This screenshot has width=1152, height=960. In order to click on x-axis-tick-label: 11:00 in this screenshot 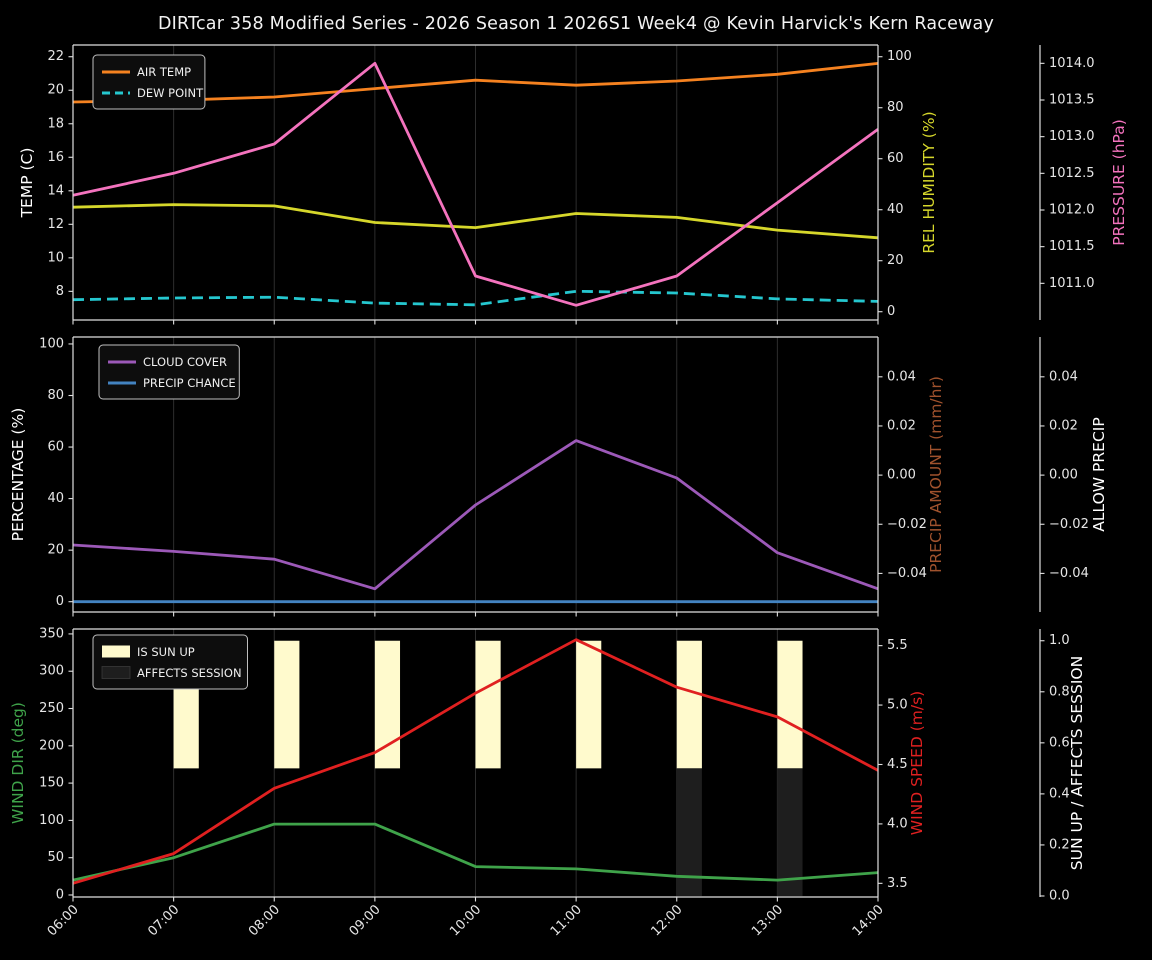, I will do `click(566, 920)`.